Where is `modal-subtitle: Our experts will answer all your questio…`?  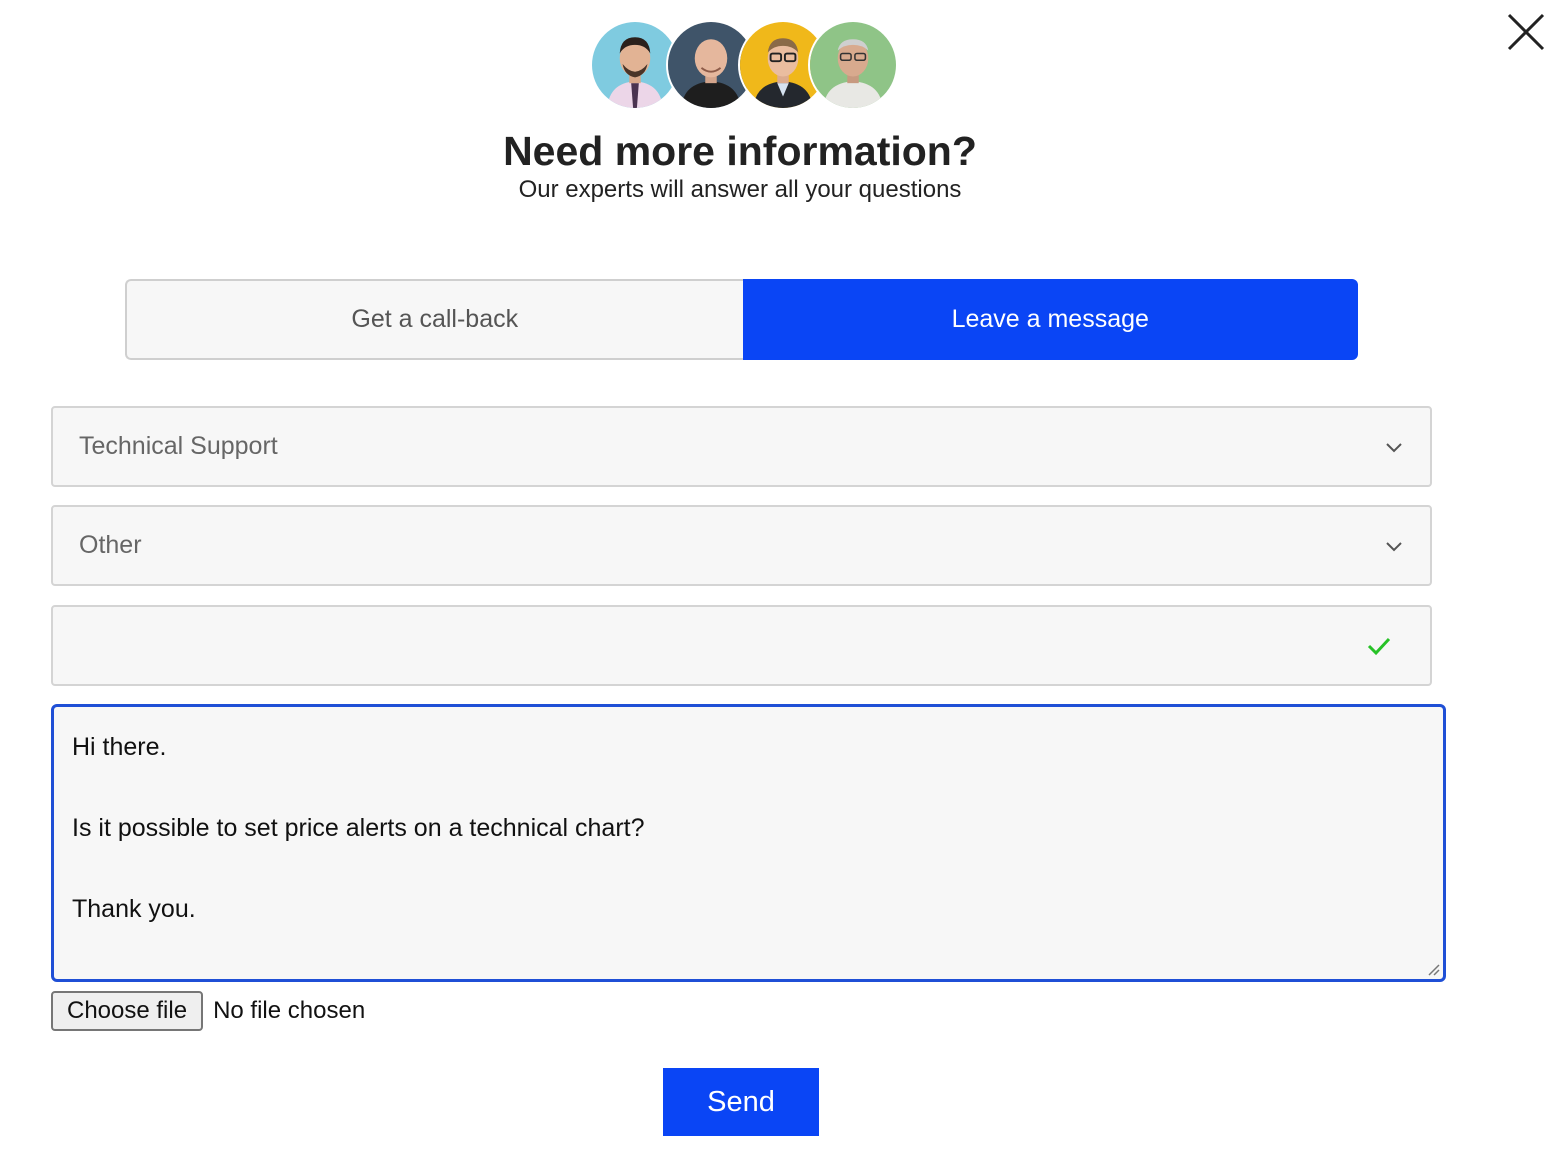 modal-subtitle: Our experts will answer all your questio… is located at coordinates (740, 189).